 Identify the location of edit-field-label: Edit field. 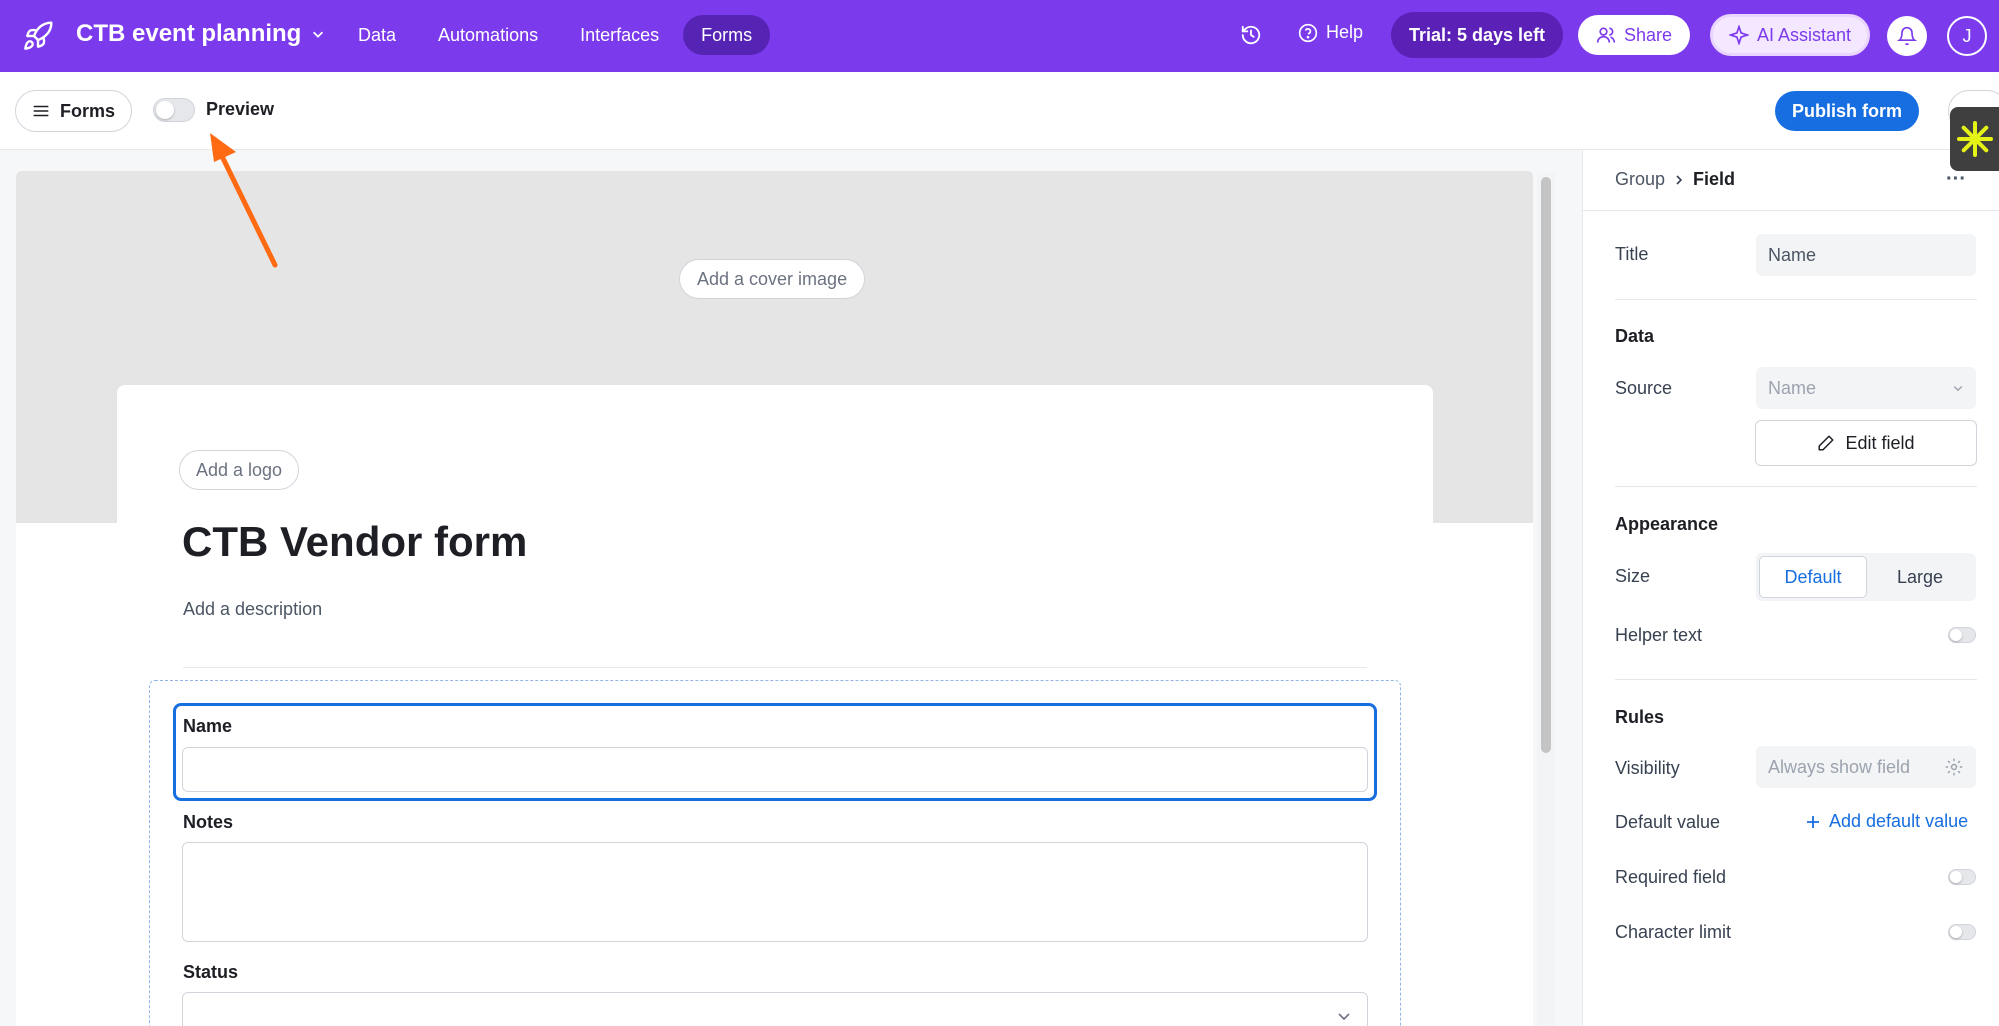
(1880, 442).